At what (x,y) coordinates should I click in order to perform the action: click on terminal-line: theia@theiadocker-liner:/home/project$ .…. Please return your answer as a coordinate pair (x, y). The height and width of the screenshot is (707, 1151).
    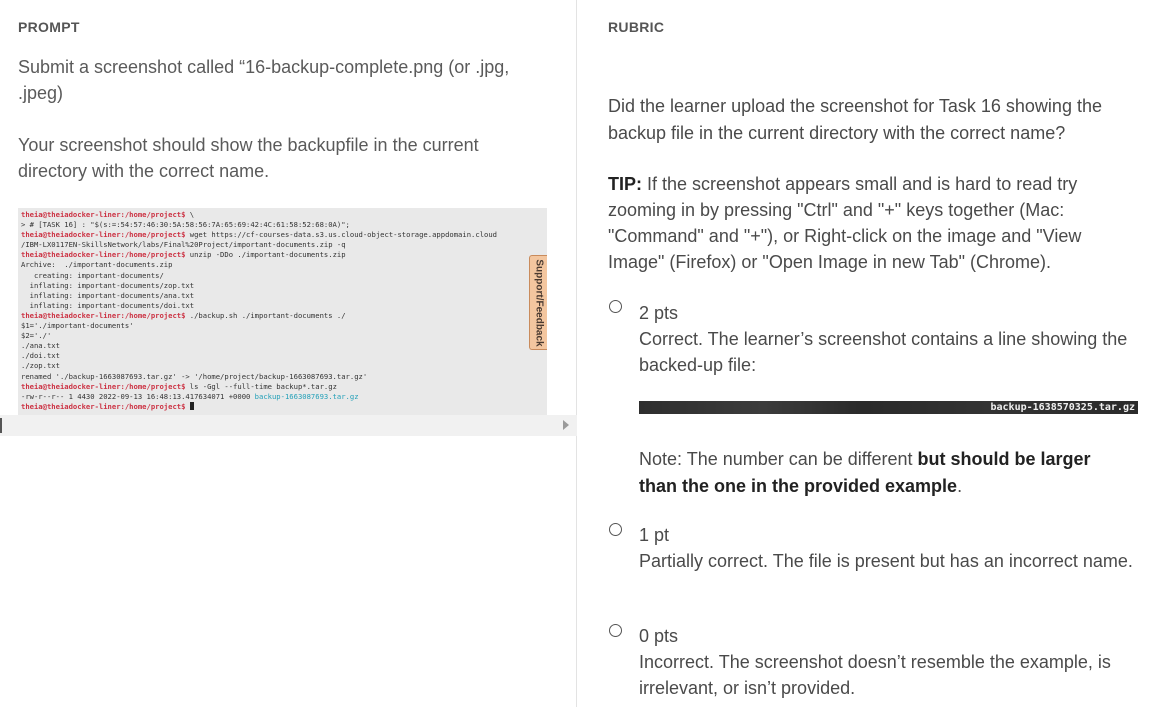
    Looking at the image, I should click on (284, 316).